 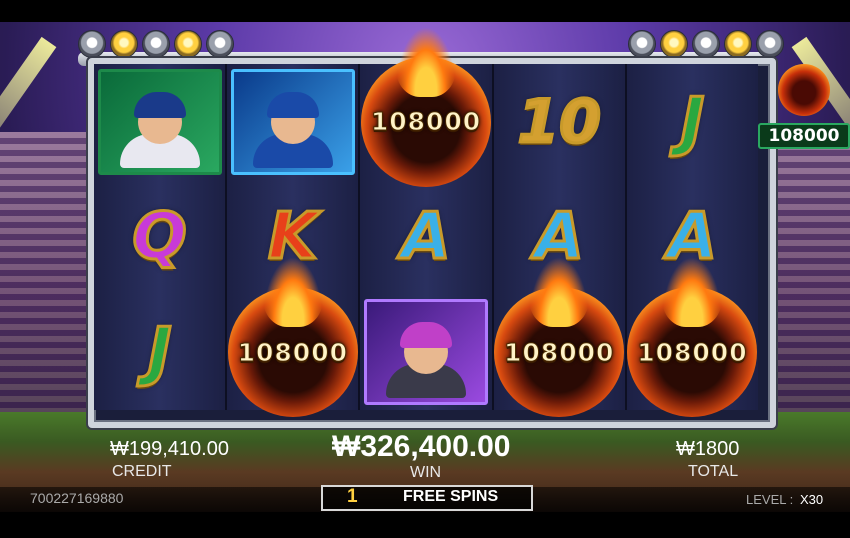 I want to click on reel-1: QJ, so click(x=161, y=237).